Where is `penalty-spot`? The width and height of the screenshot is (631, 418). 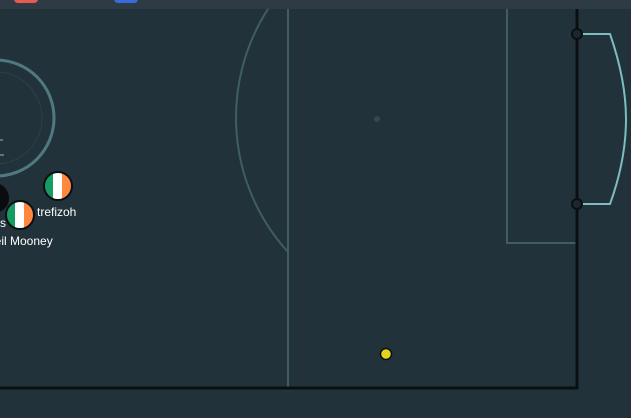
penalty-spot is located at coordinates (377, 119).